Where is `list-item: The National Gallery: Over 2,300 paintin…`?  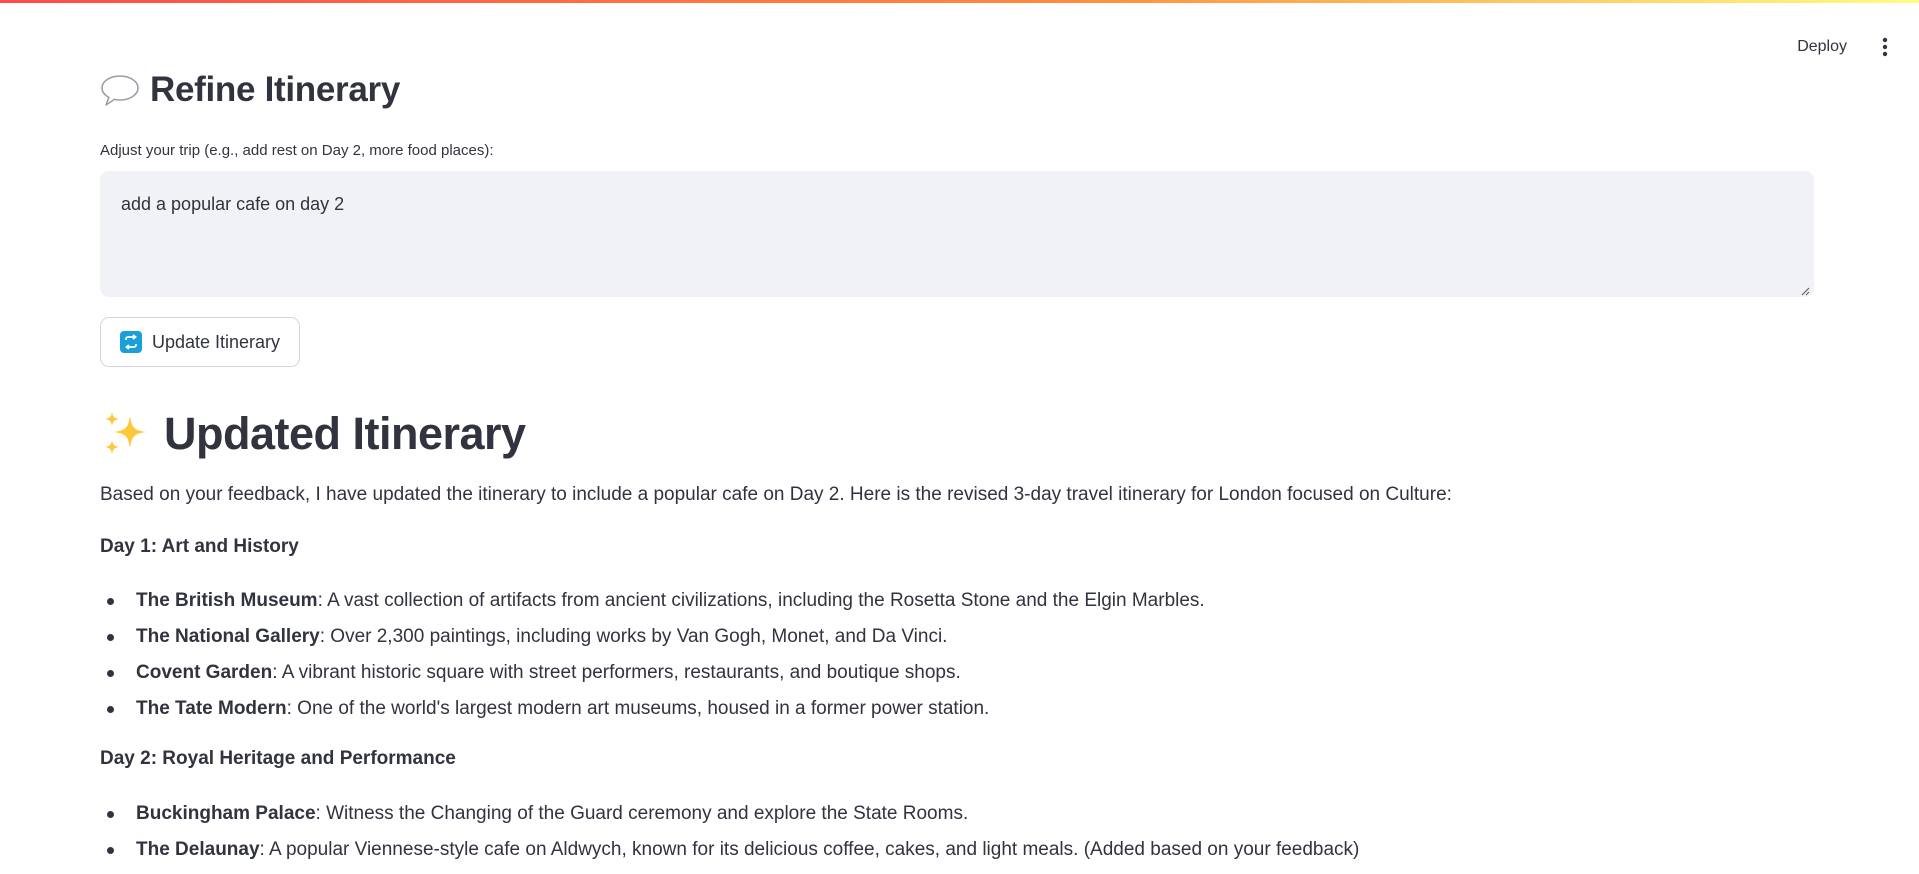 list-item: The National Gallery: Over 2,300 paintin… is located at coordinates (900, 643).